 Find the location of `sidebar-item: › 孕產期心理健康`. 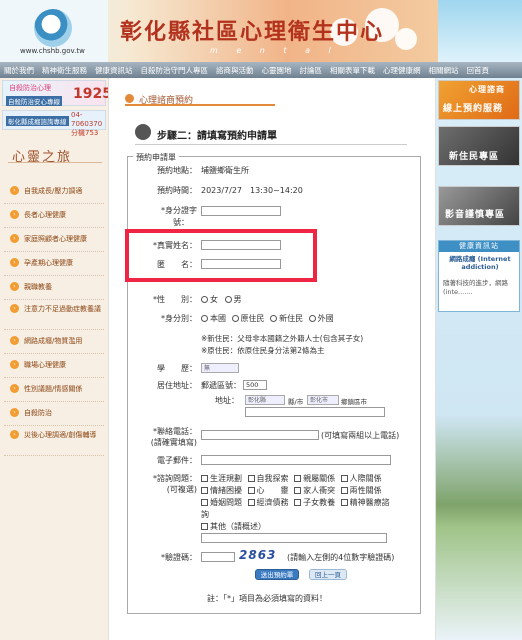

sidebar-item: › 孕產期心理健康 is located at coordinates (54, 264).